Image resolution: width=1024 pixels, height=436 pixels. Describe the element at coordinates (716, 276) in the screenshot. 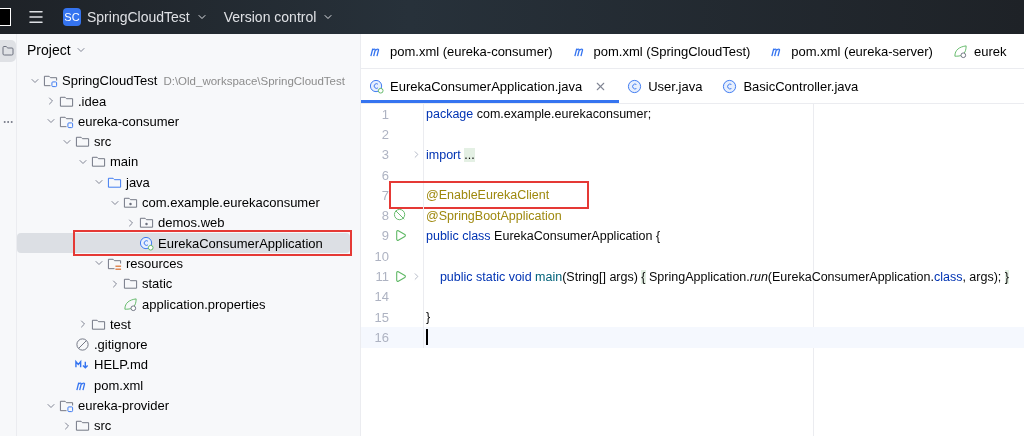

I see `code-line: public static void main(String[] args) { SpringApplication.run(EurekaConsumerApplication.class, args); }` at that location.